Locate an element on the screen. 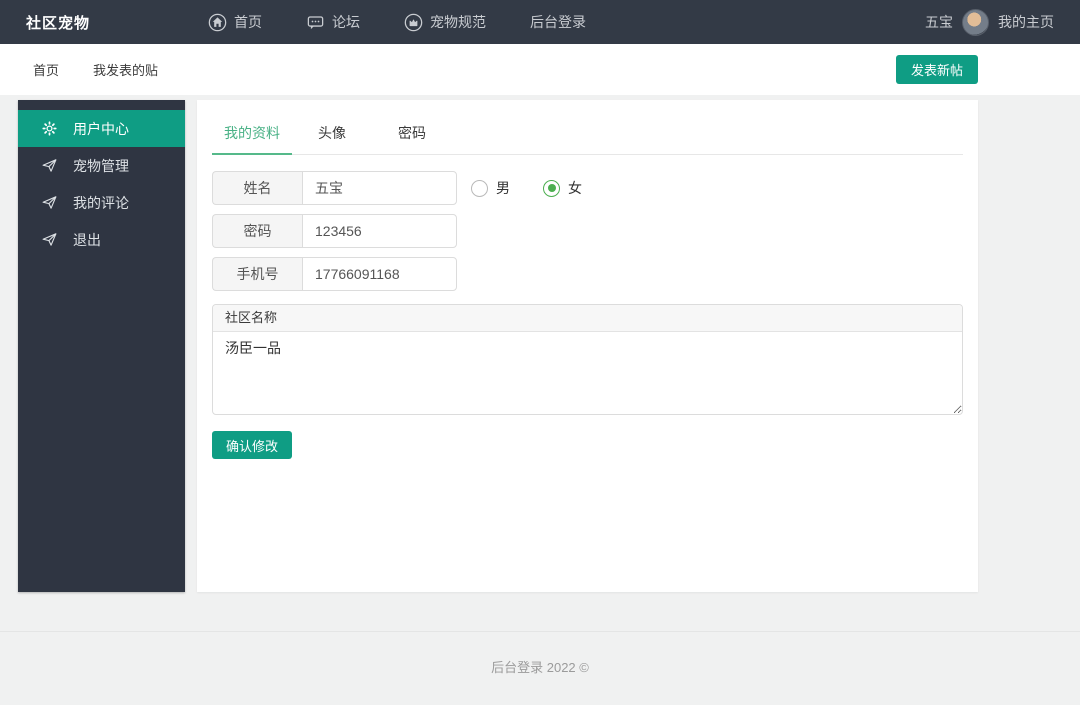  nav-item-home: 首页 is located at coordinates (235, 22).